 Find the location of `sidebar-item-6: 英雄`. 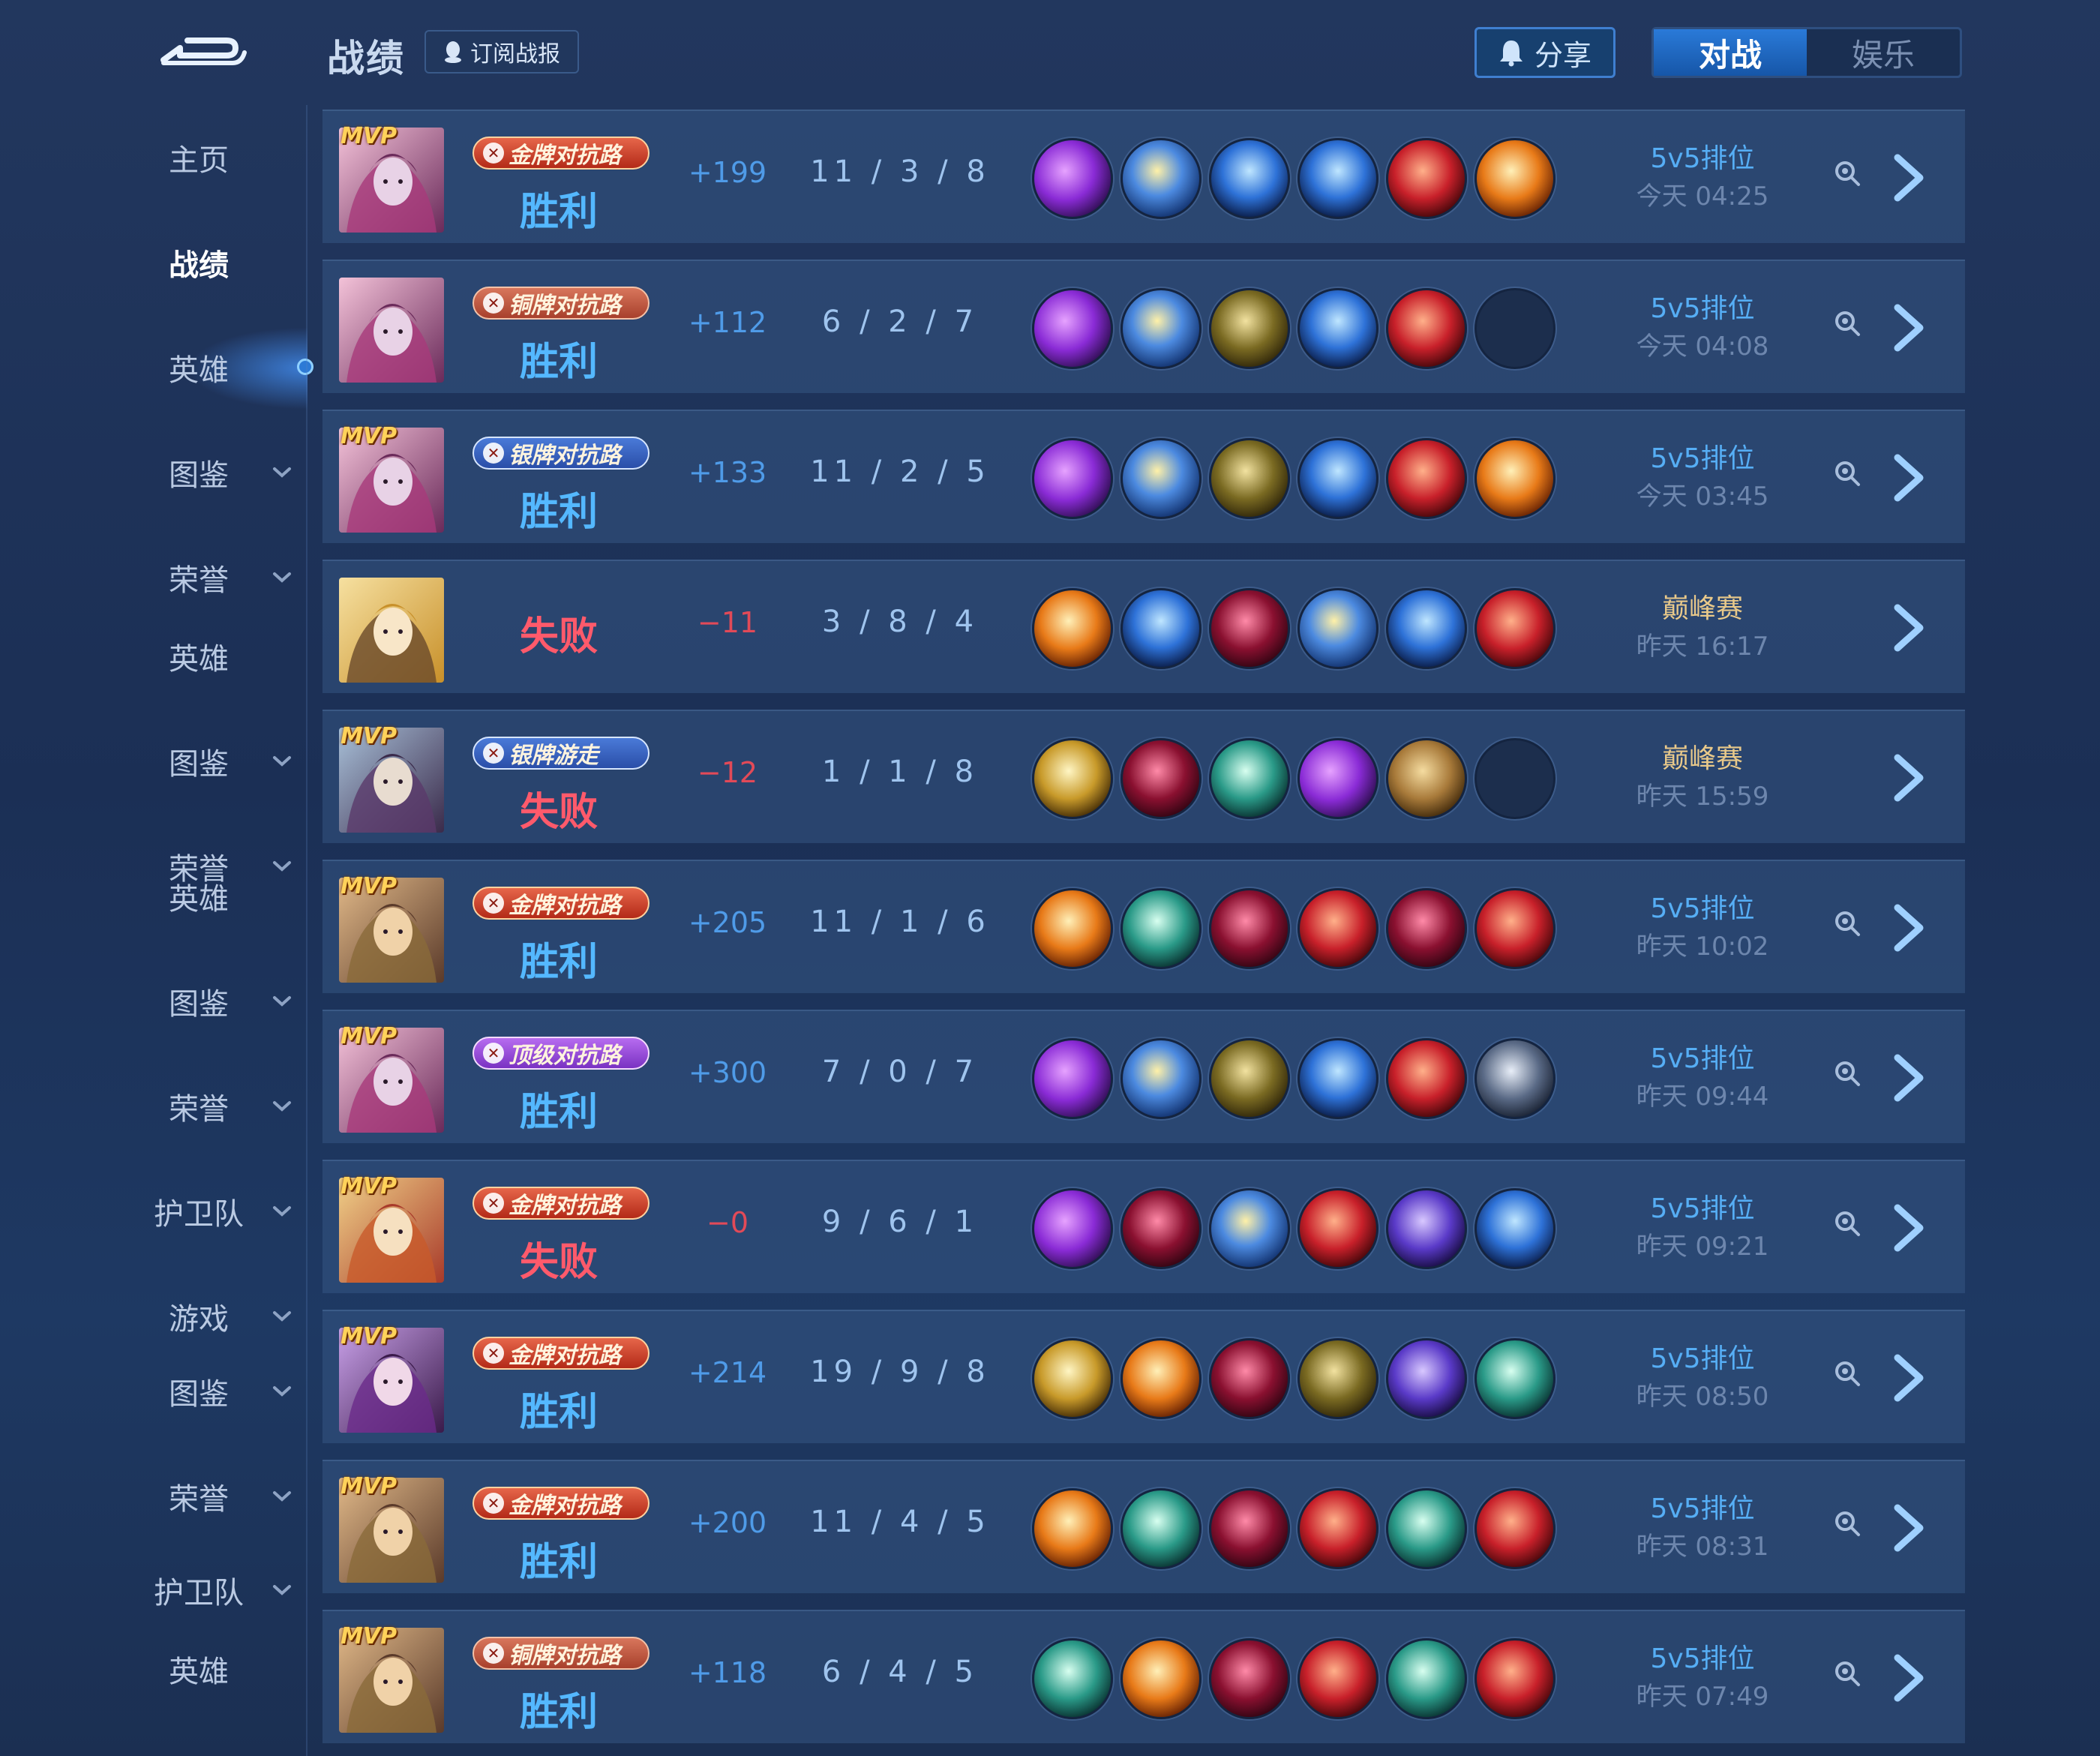

sidebar-item-6: 英雄 is located at coordinates (210, 656).